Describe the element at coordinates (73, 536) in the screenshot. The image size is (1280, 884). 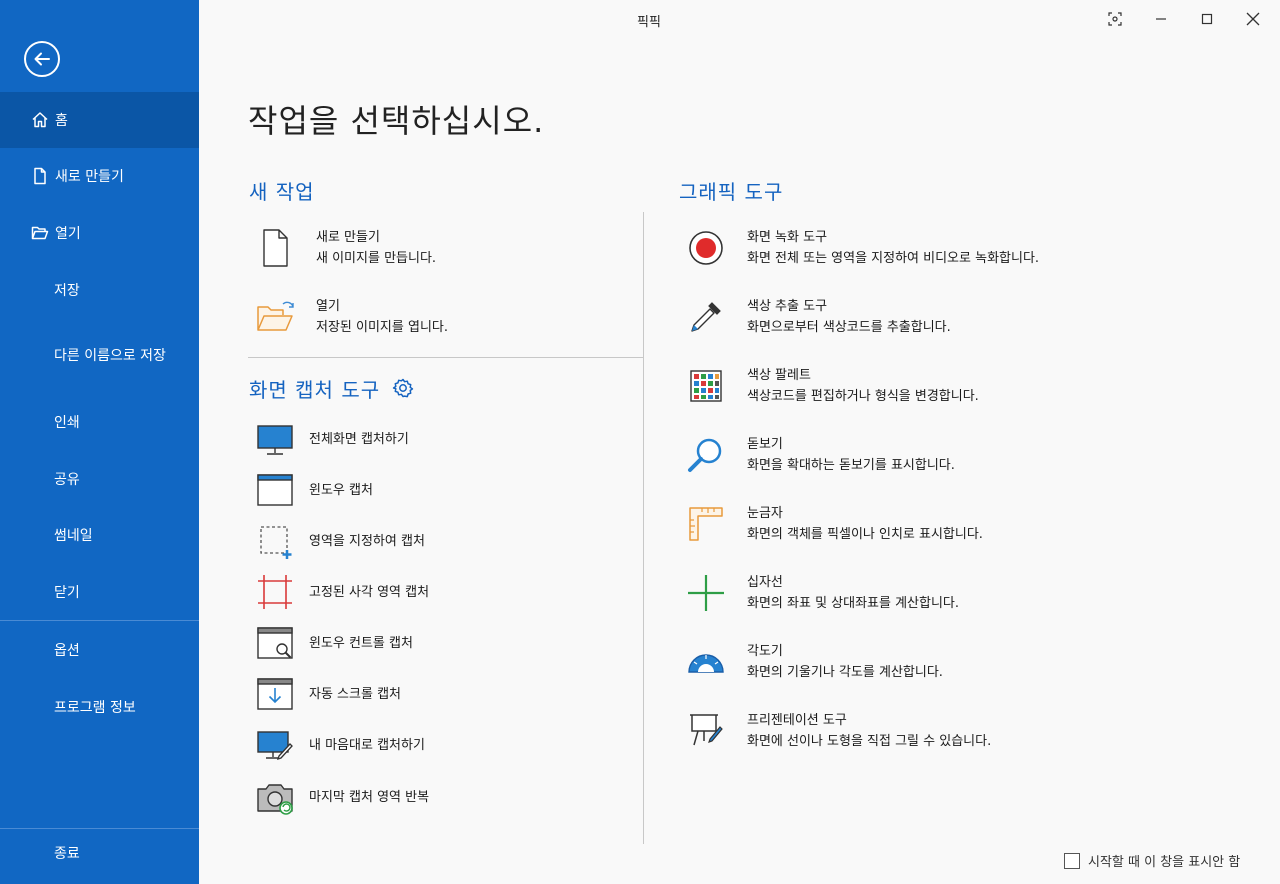
I see `sidebar-item-label: 썸네일` at that location.